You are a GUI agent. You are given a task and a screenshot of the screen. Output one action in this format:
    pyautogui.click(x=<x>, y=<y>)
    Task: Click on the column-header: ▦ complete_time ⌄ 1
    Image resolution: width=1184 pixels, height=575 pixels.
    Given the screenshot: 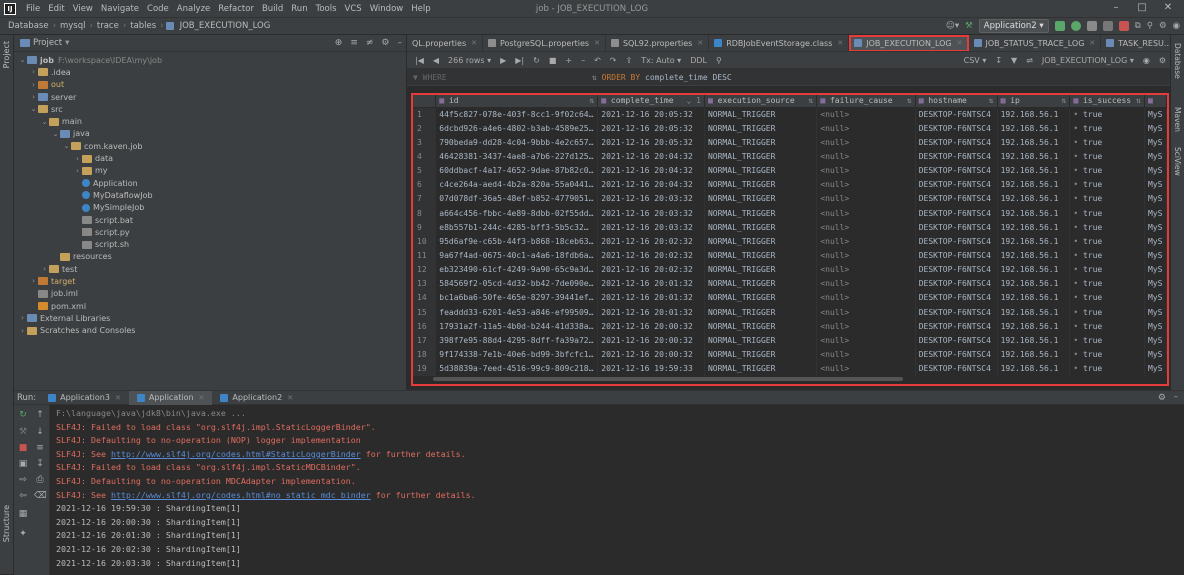 What is the action you would take?
    pyautogui.click(x=651, y=101)
    